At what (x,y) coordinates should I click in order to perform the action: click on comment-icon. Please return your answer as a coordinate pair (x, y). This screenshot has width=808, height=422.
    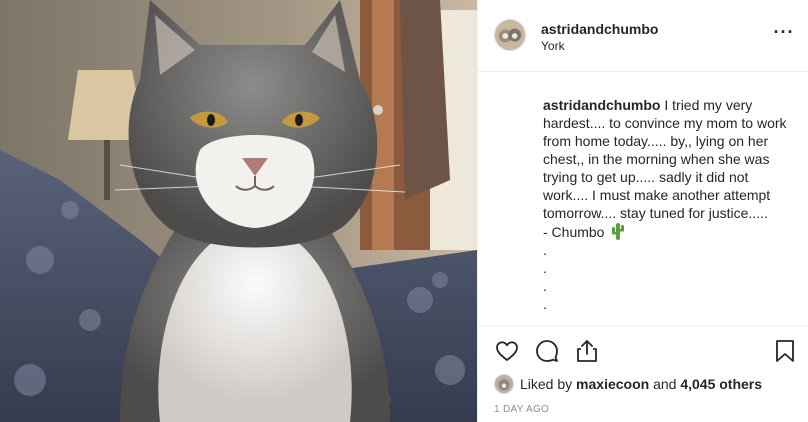
    Looking at the image, I should click on (547, 351).